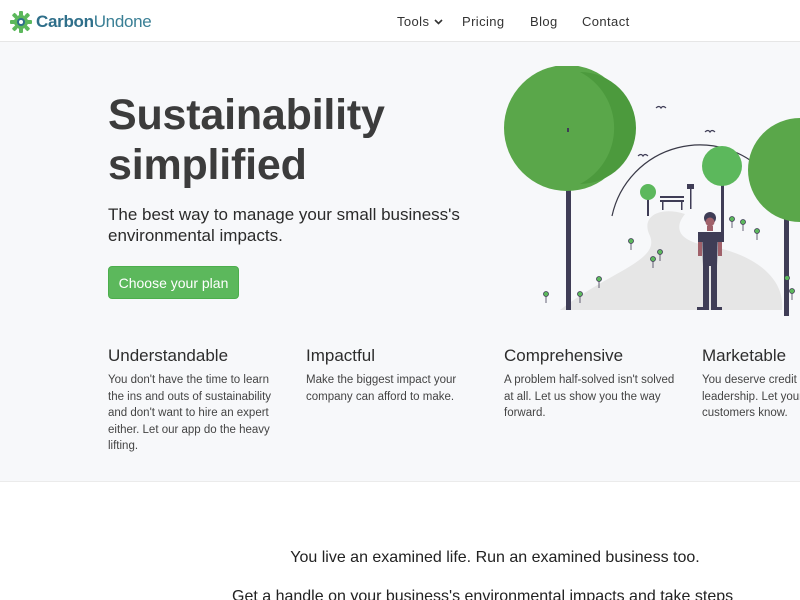 The width and height of the screenshot is (800, 600). I want to click on hero-title-line1: Sustainability, so click(246, 115).